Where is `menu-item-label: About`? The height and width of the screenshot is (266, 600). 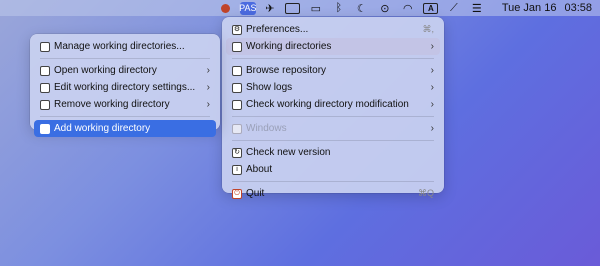 menu-item-label: About is located at coordinates (259, 169).